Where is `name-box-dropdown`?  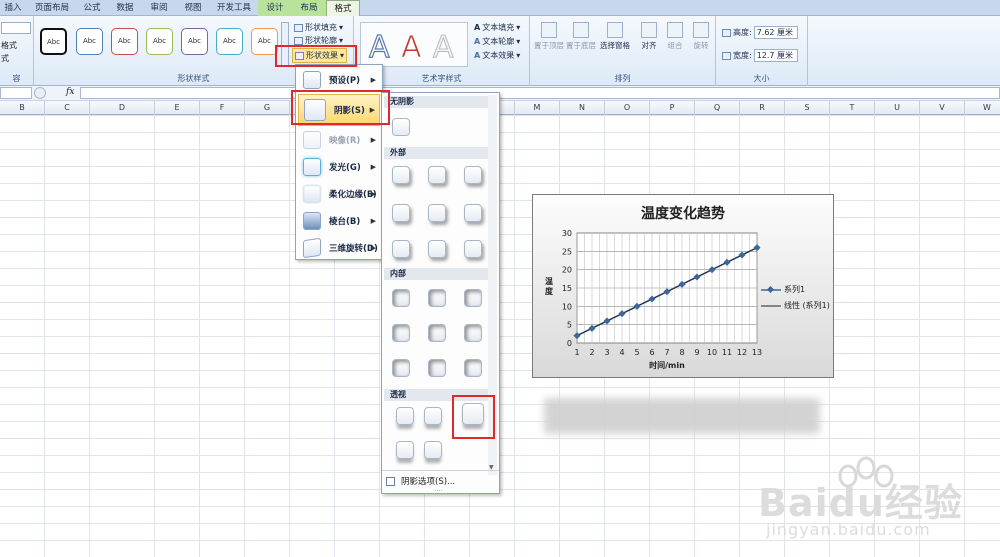
name-box-dropdown is located at coordinates (40, 93).